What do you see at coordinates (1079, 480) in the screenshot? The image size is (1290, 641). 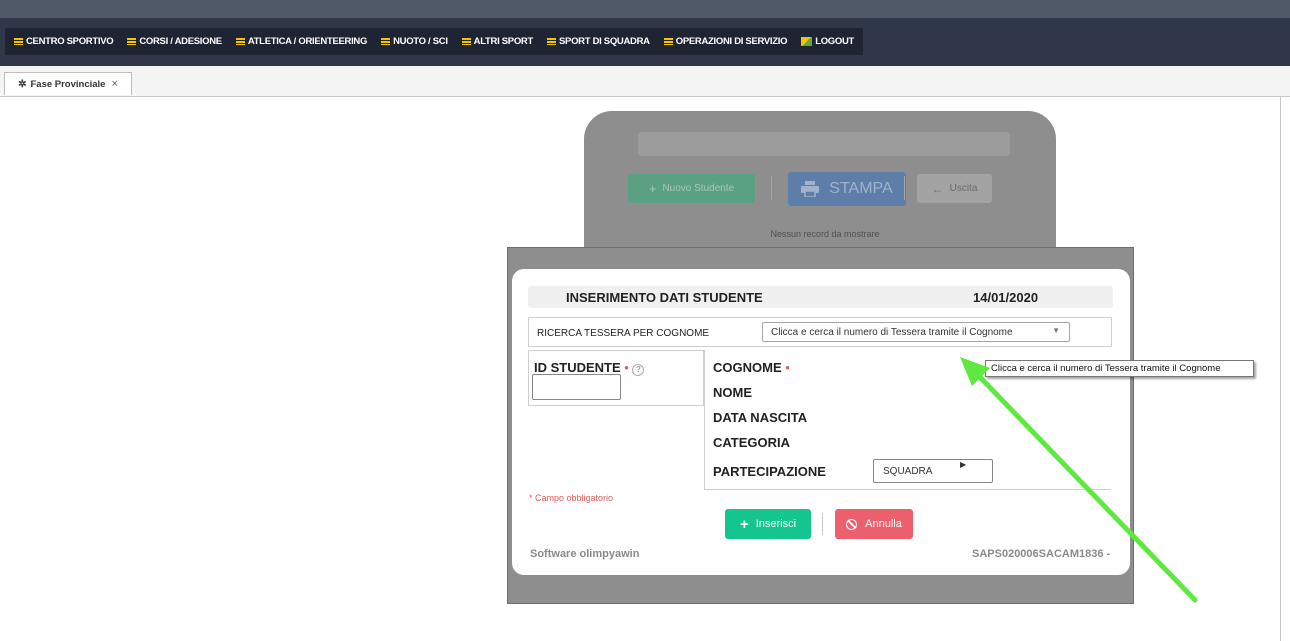 I see `annotation-arrow-icon` at bounding box center [1079, 480].